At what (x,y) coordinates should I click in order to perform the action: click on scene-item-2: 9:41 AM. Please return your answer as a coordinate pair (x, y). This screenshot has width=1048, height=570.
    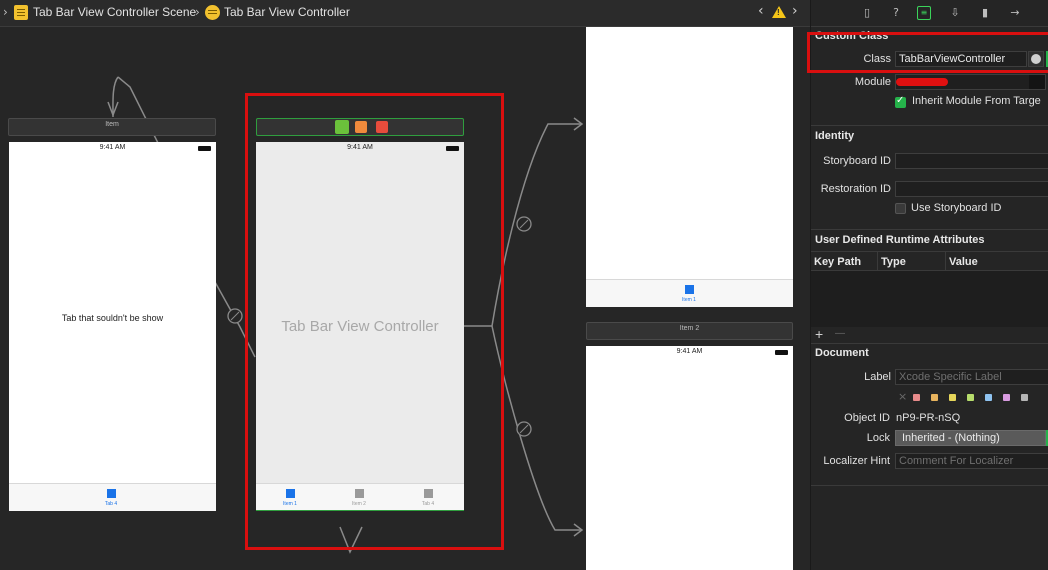
    Looking at the image, I should click on (689, 458).